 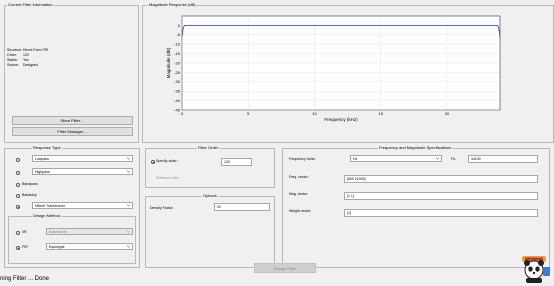 I want to click on y-tick-label: 0, so click(x=179, y=25).